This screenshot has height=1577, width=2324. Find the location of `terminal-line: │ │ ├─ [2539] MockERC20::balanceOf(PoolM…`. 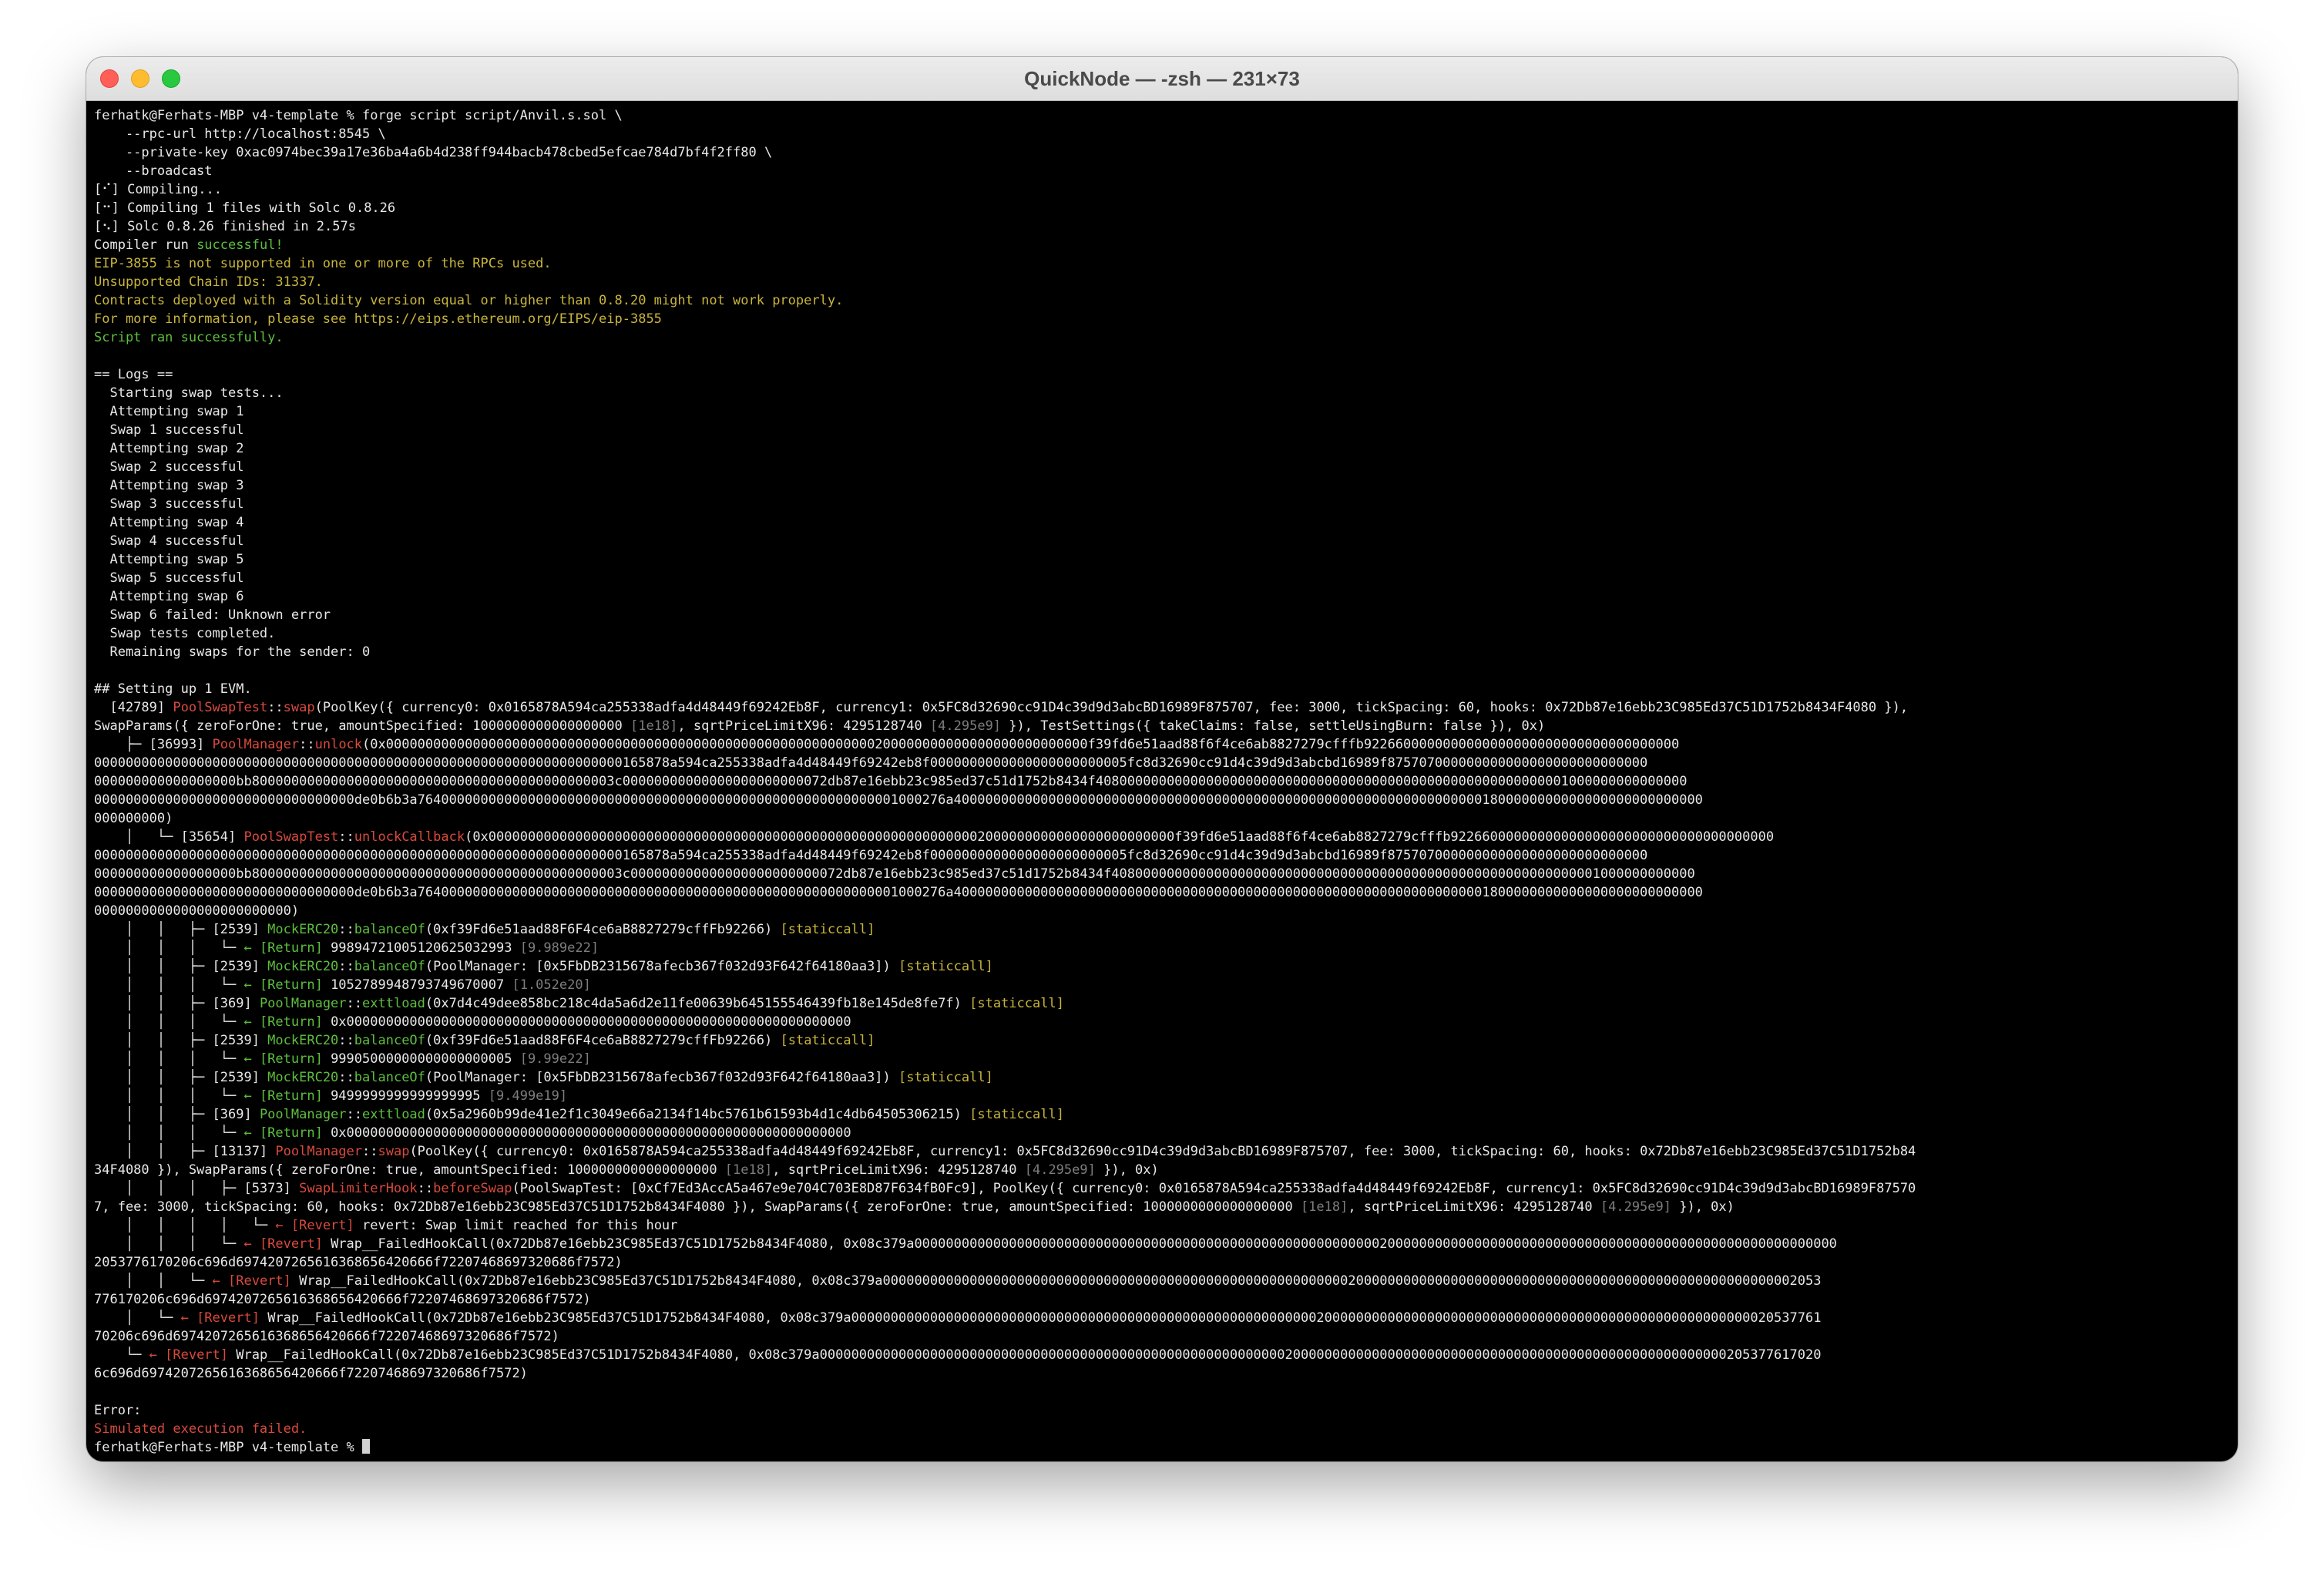

terminal-line: │ │ ├─ [2539] MockERC20::balanceOf(PoolM… is located at coordinates (1162, 966).